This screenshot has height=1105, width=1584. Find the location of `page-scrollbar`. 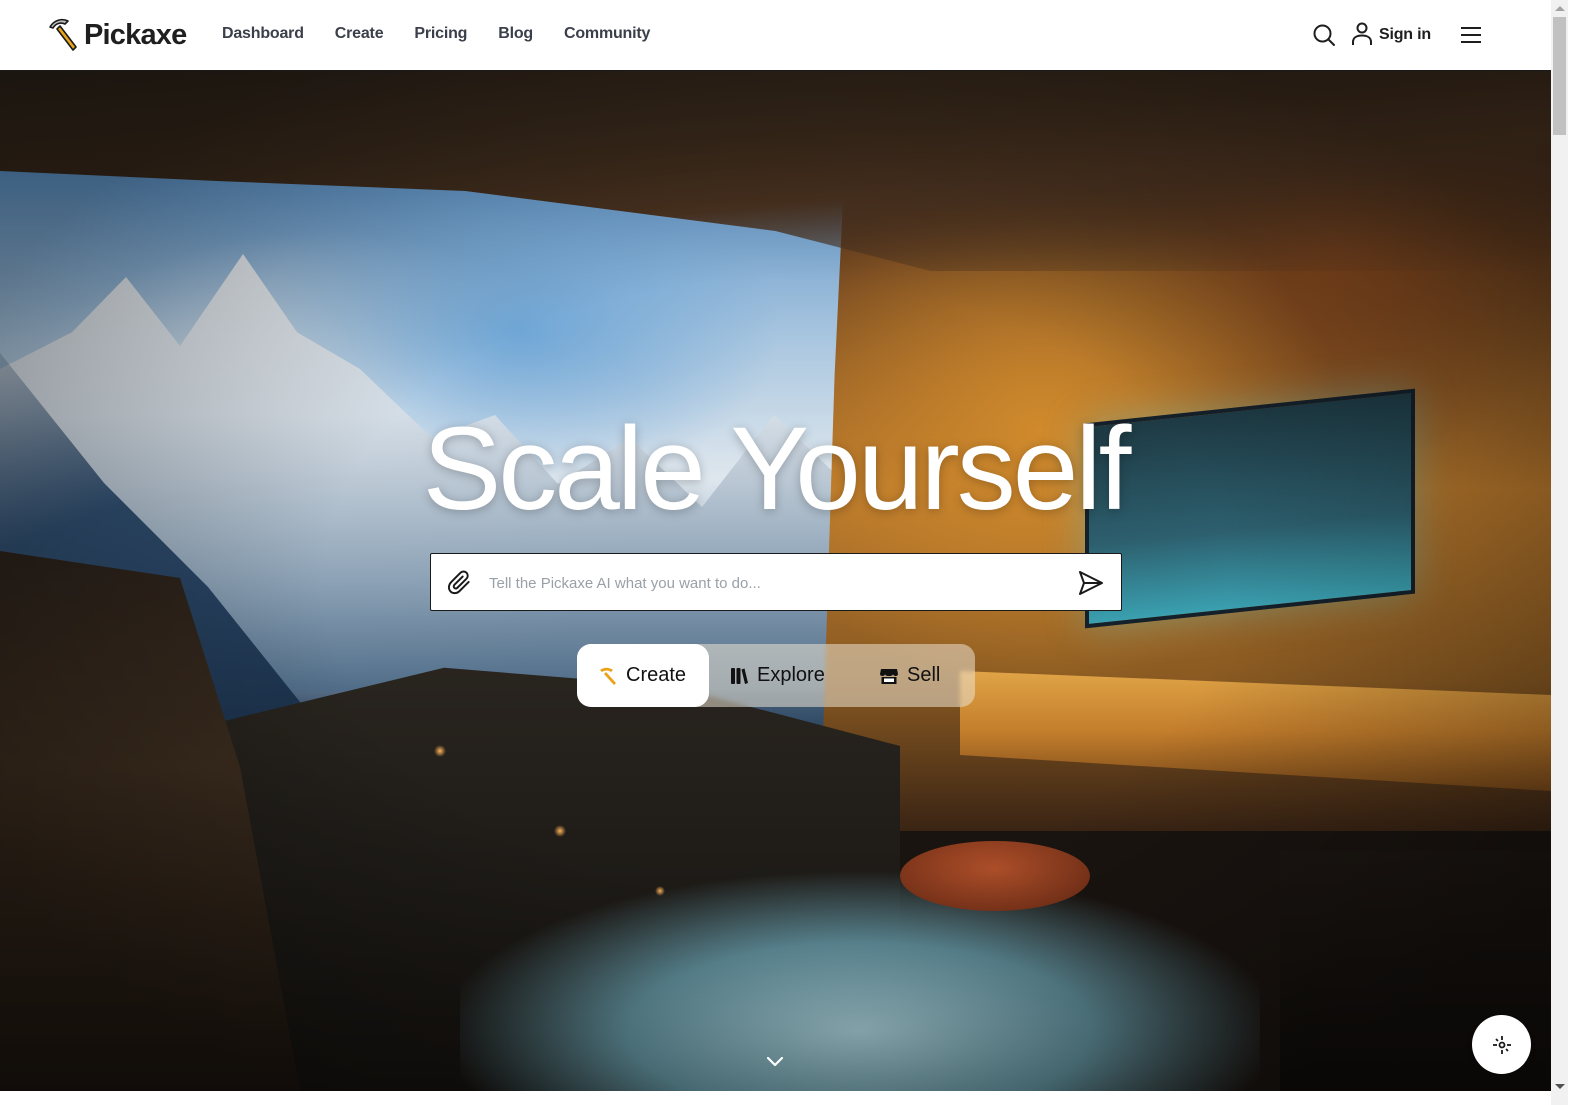

page-scrollbar is located at coordinates (1559, 552).